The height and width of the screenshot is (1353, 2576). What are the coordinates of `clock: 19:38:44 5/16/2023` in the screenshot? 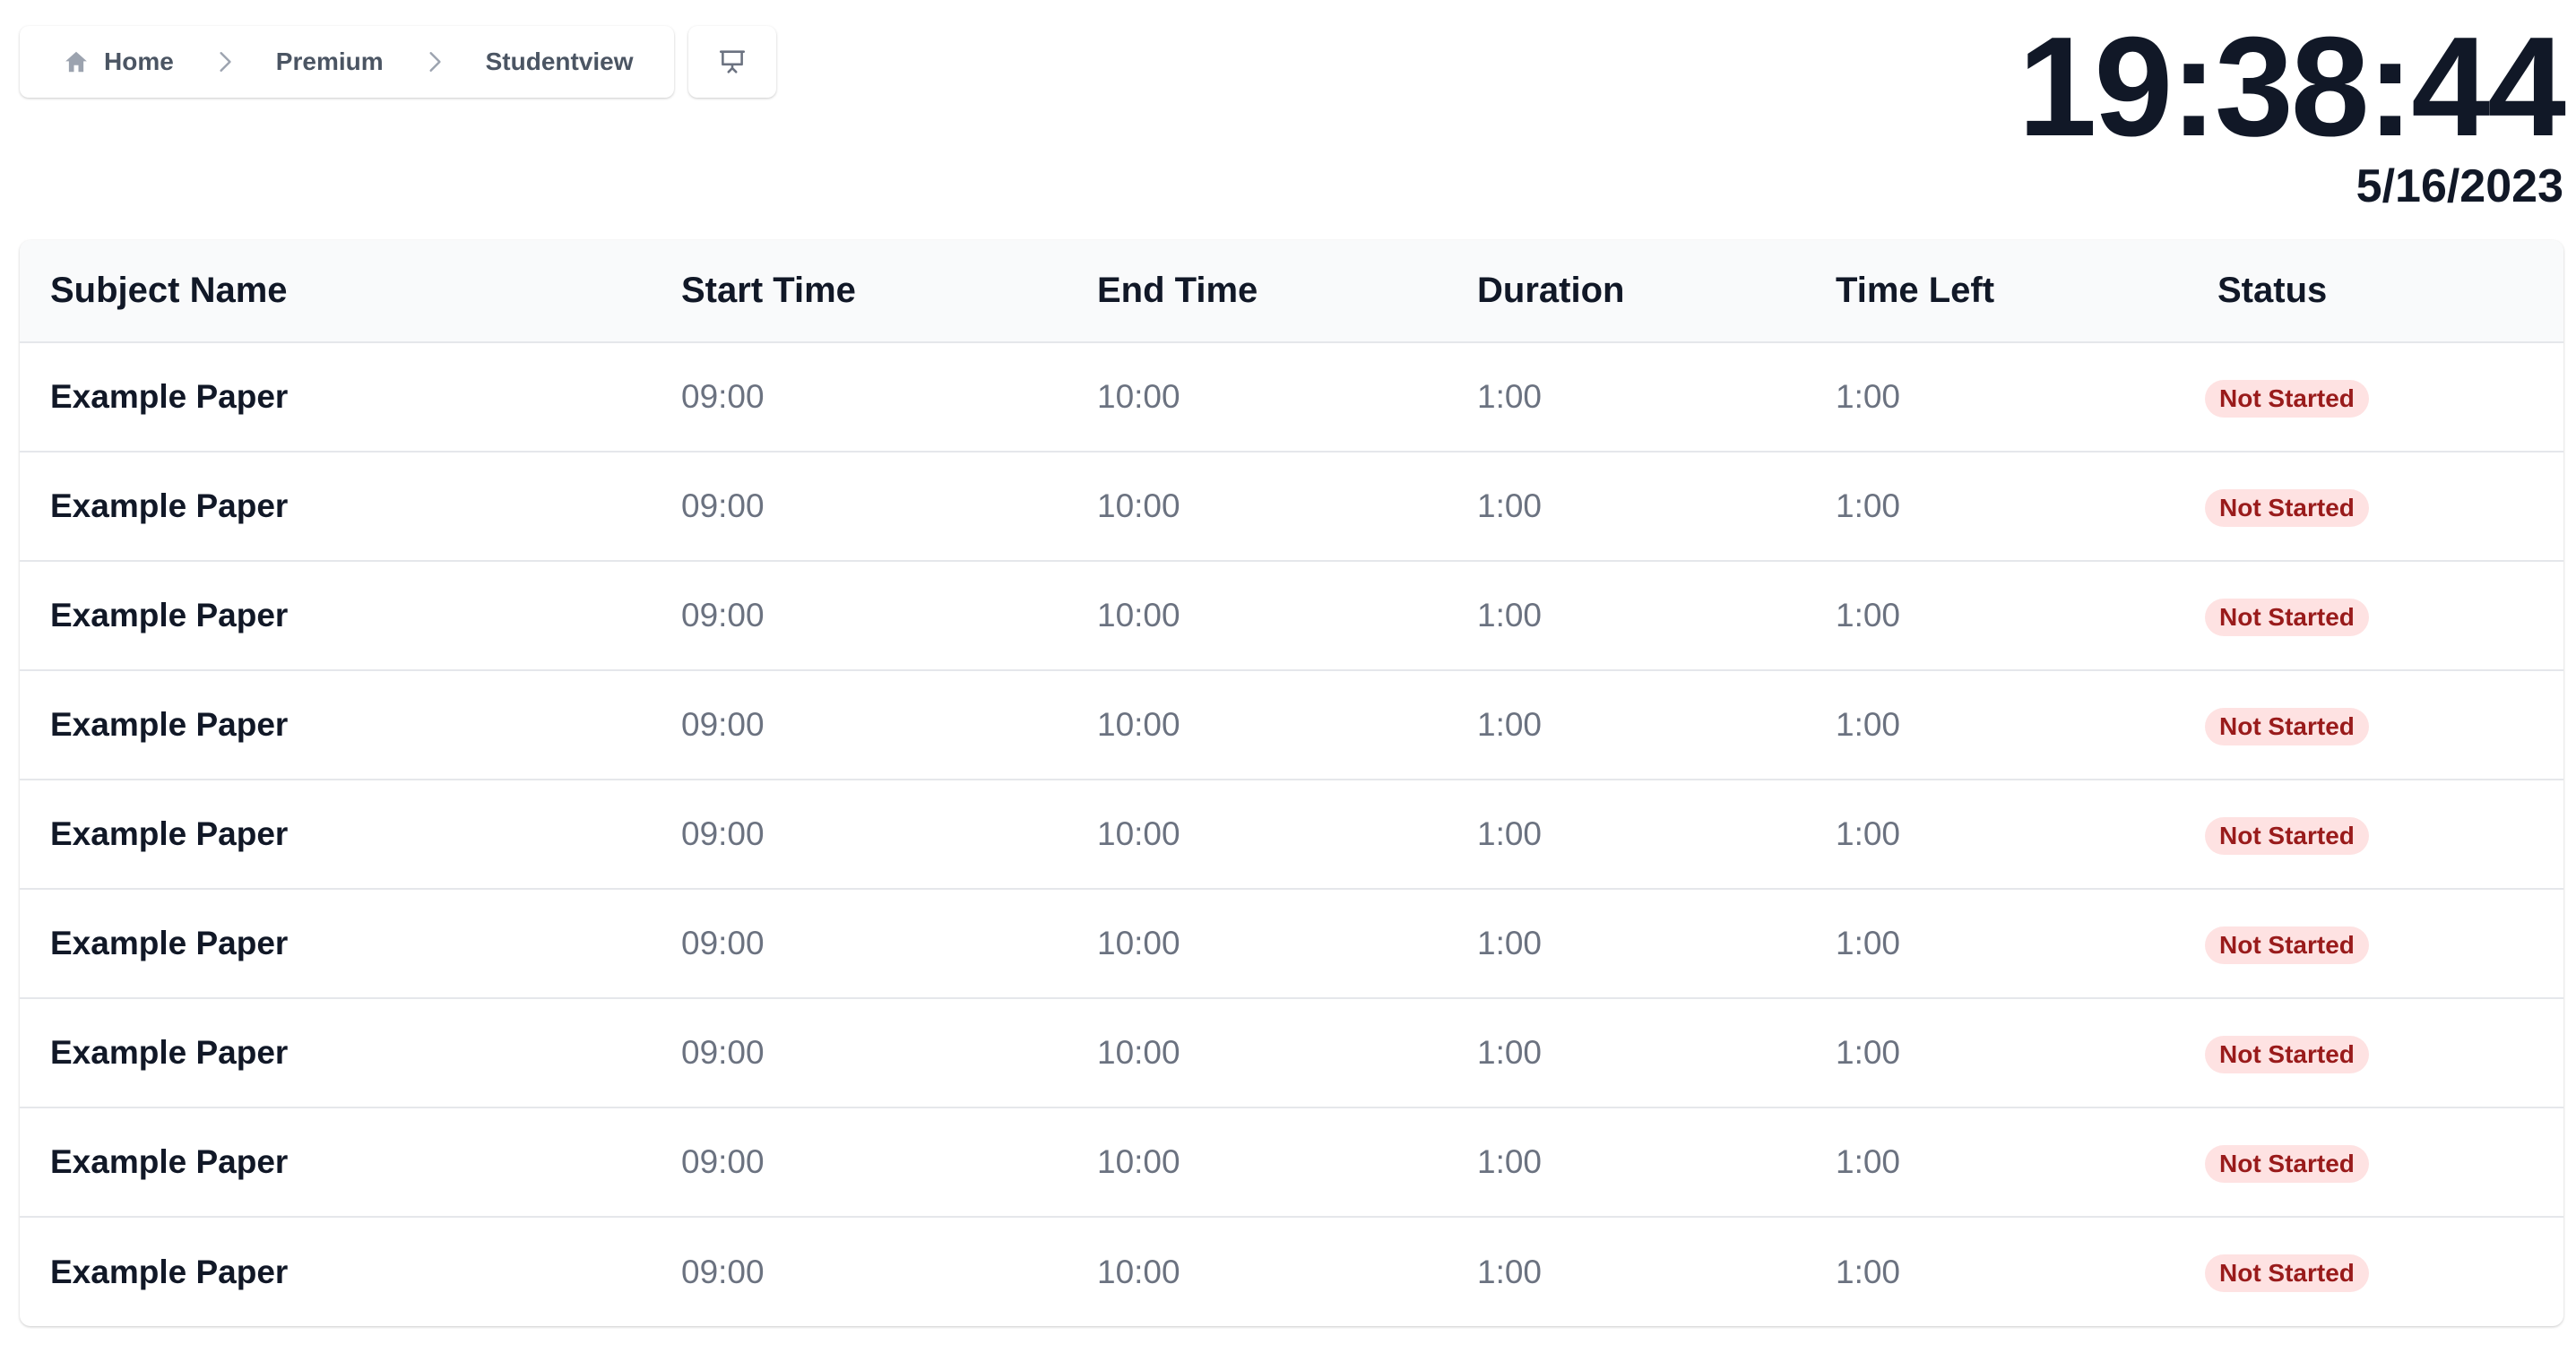 It's located at (2292, 110).